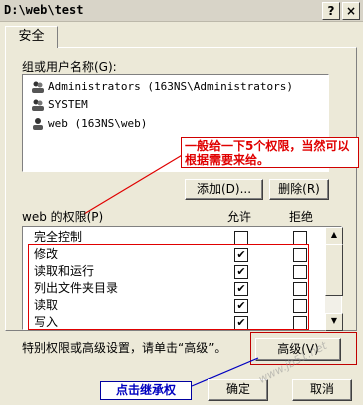  I want to click on close-button: ×, so click(351, 11).